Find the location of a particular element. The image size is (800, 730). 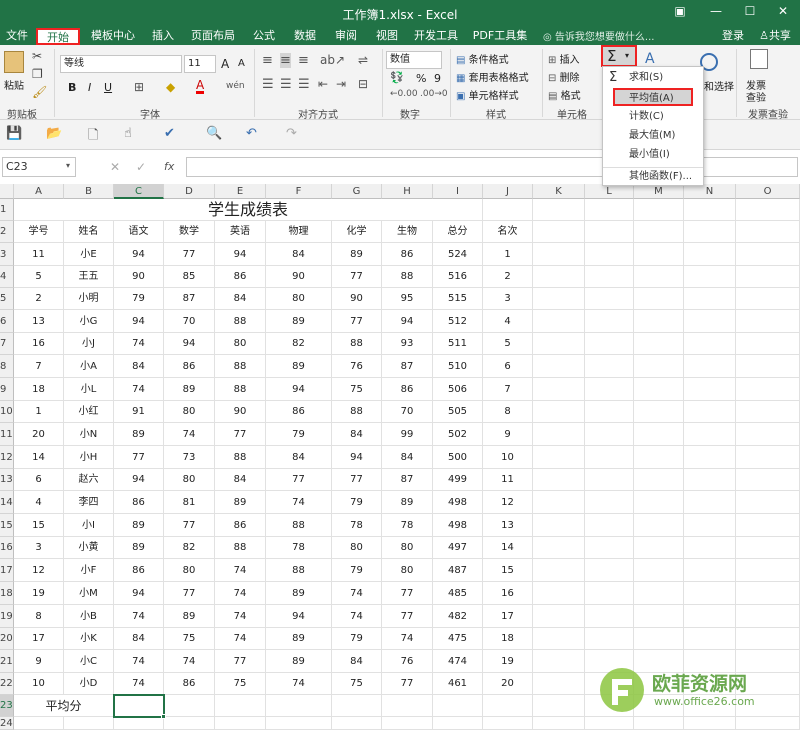

row-header-1: 1 is located at coordinates (7, 210).